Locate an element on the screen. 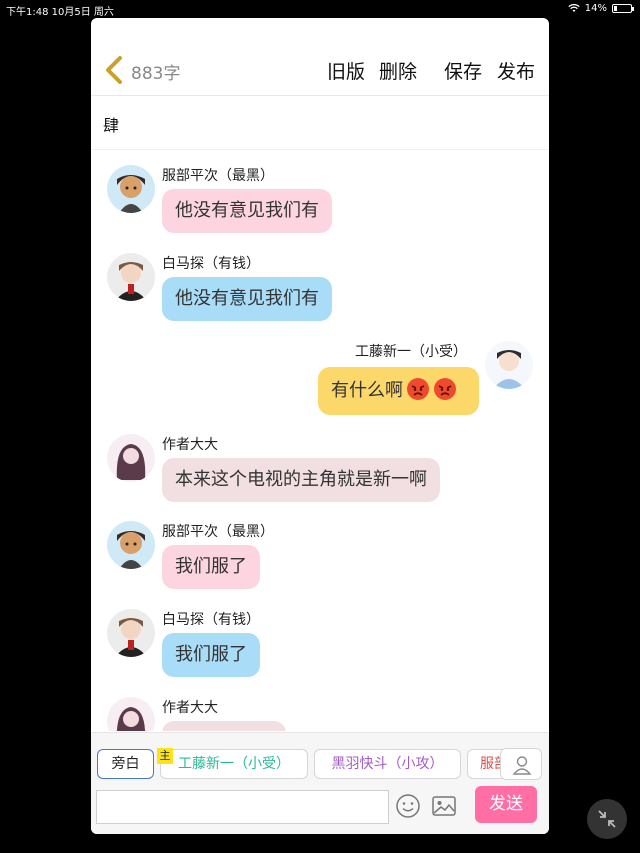  message-bubble: 有什么啊 is located at coordinates (398, 391).